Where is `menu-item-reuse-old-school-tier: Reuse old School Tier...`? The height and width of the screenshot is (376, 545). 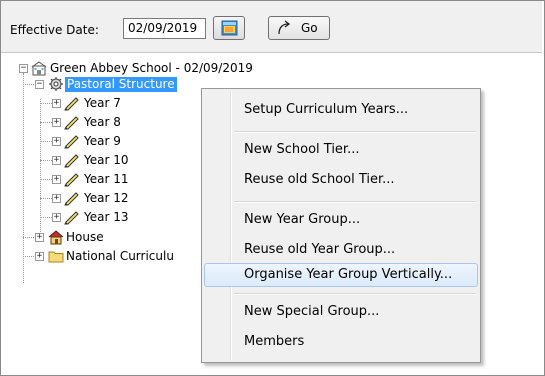
menu-item-reuse-old-school-tier: Reuse old School Tier... is located at coordinates (341, 180).